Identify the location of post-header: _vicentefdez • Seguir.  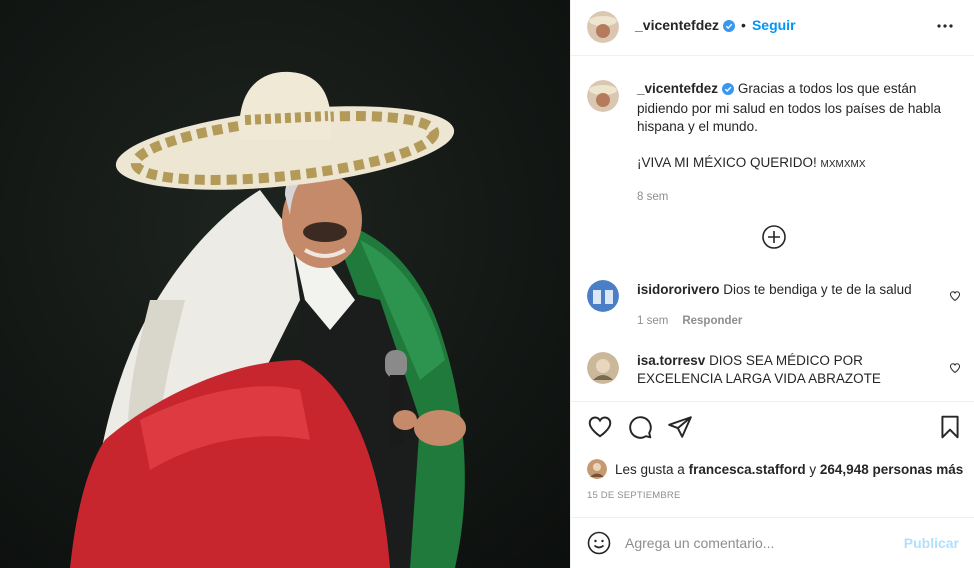
(772, 28).